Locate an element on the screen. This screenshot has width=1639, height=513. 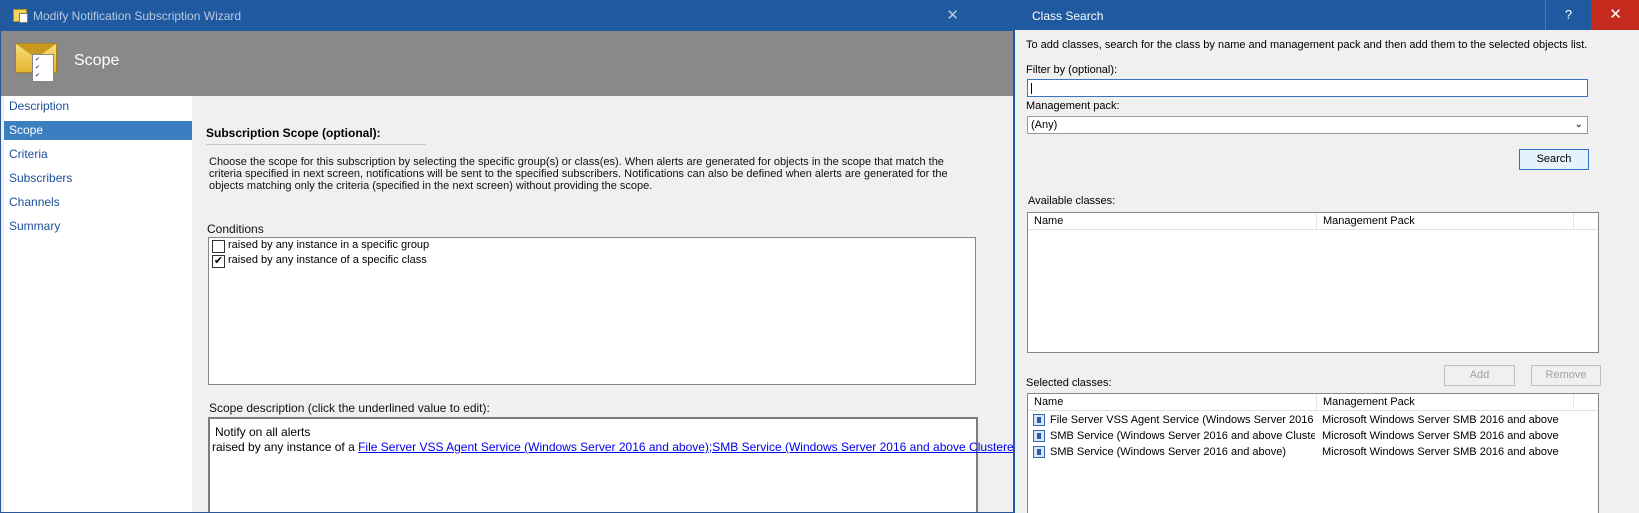
remove-button: Remove is located at coordinates (1566, 375).